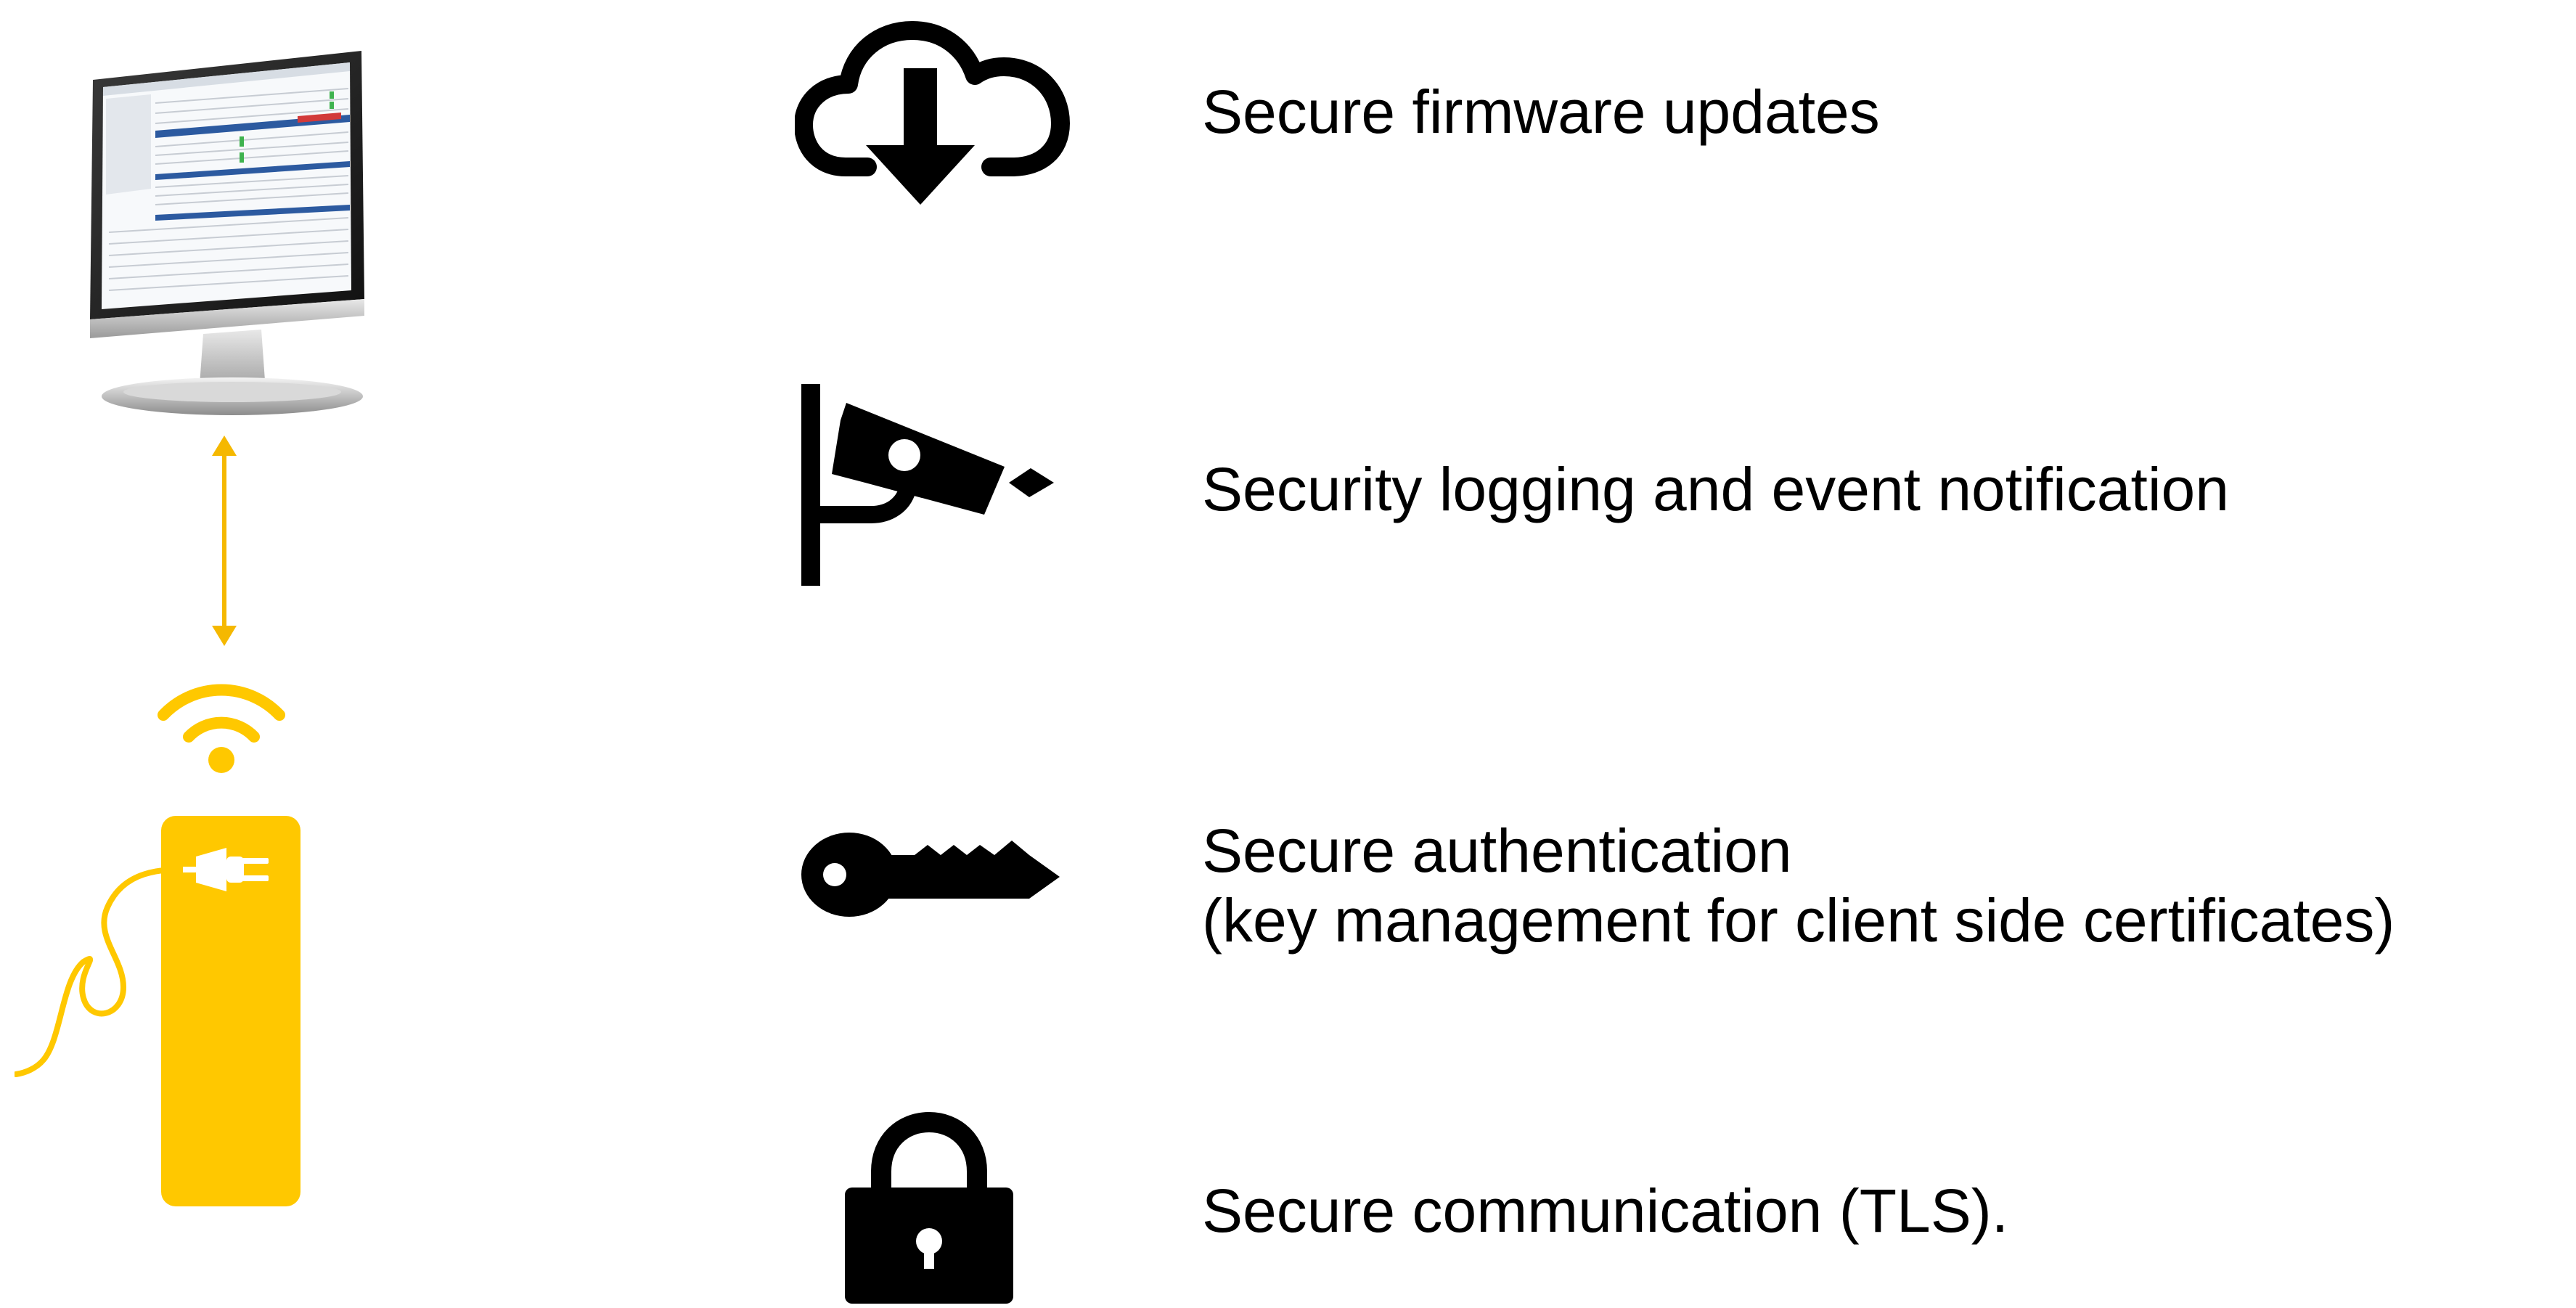 This screenshot has height=1308, width=2576. I want to click on security-camera-icon, so click(929, 486).